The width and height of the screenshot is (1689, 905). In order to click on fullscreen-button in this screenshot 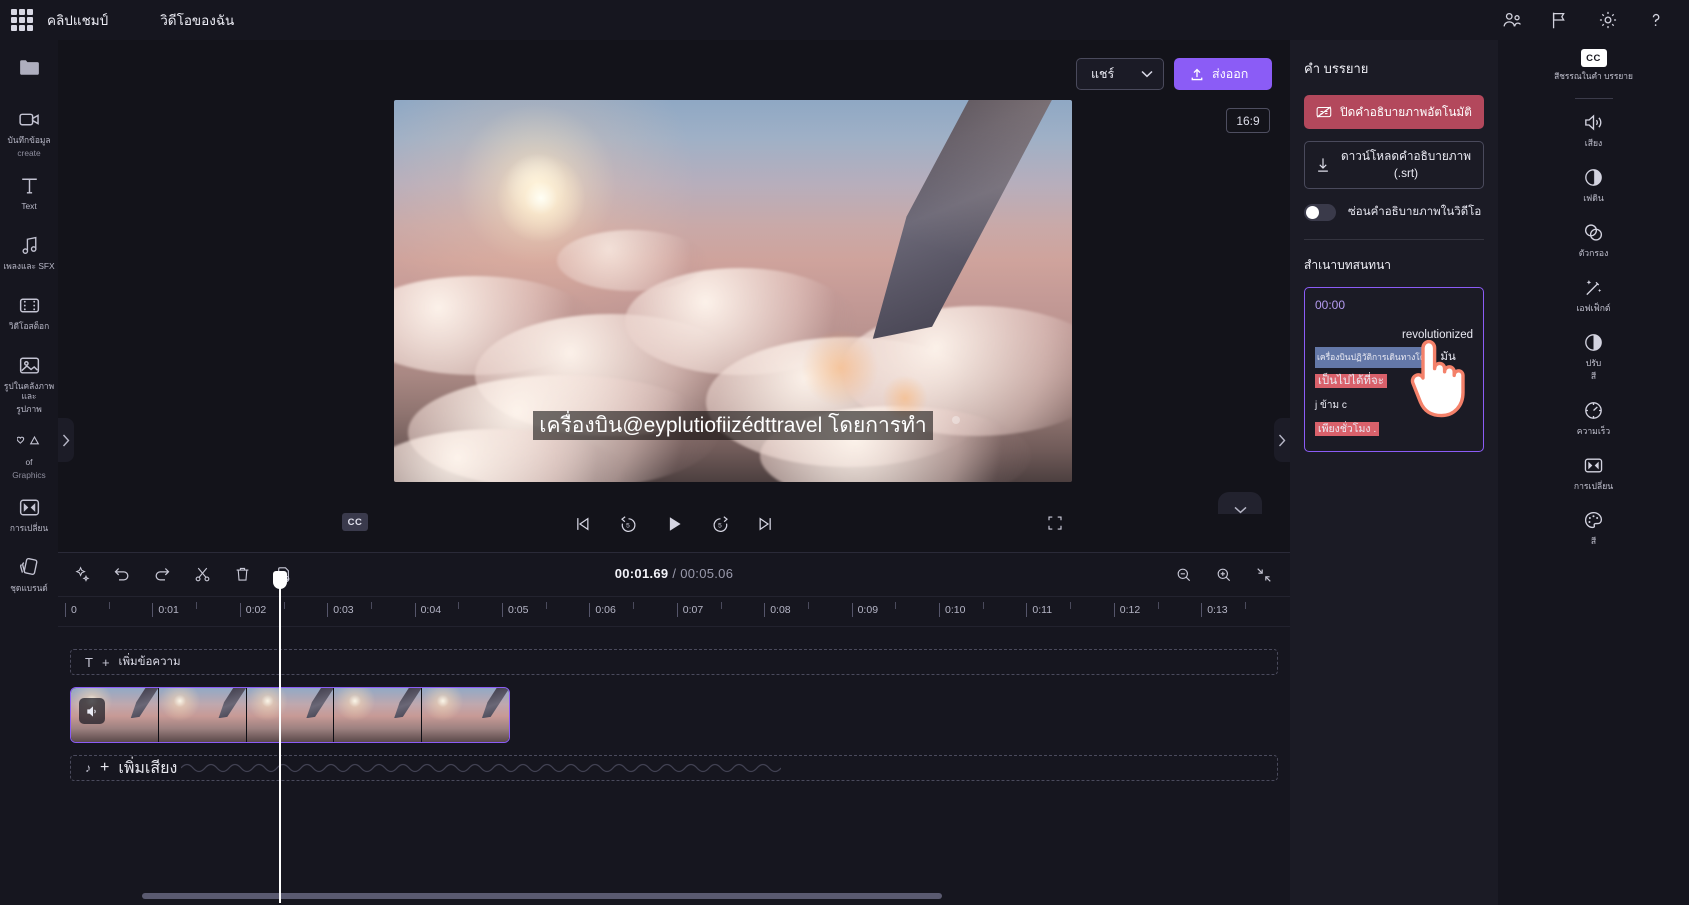, I will do `click(1055, 525)`.